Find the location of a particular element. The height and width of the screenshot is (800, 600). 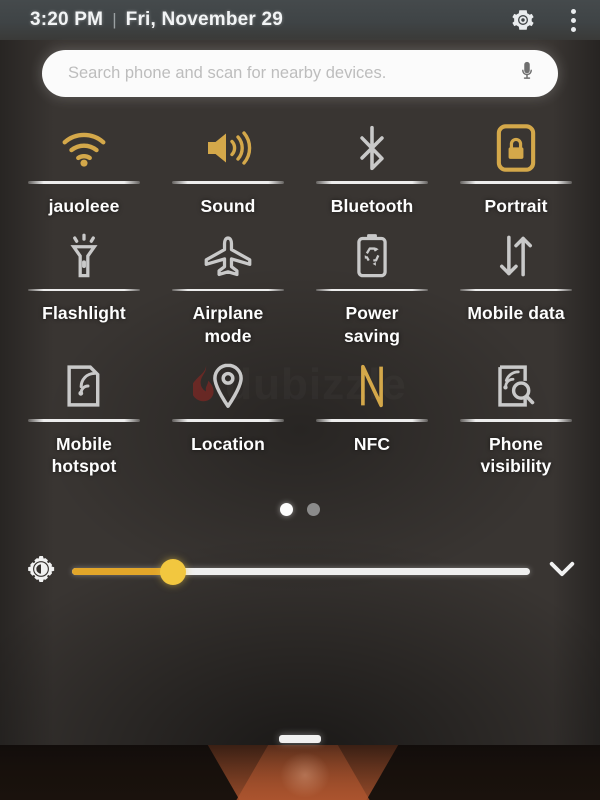

tile-power-saving: Power saving is located at coordinates (372, 282).